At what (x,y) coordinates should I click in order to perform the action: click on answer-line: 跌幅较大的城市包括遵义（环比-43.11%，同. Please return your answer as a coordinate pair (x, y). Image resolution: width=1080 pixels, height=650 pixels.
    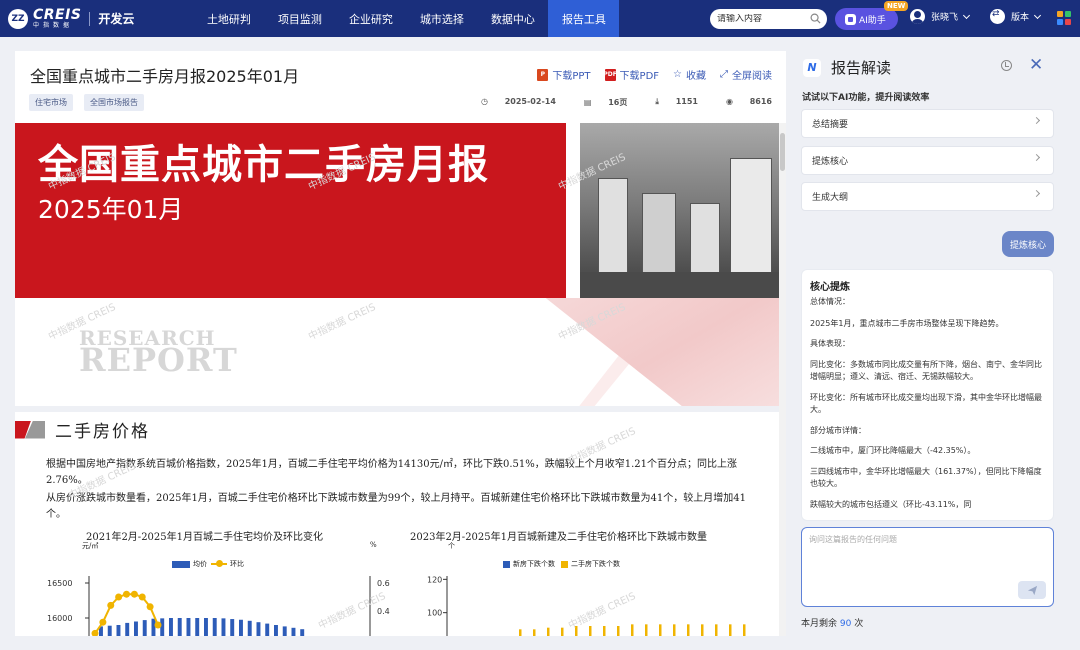
    Looking at the image, I should click on (891, 504).